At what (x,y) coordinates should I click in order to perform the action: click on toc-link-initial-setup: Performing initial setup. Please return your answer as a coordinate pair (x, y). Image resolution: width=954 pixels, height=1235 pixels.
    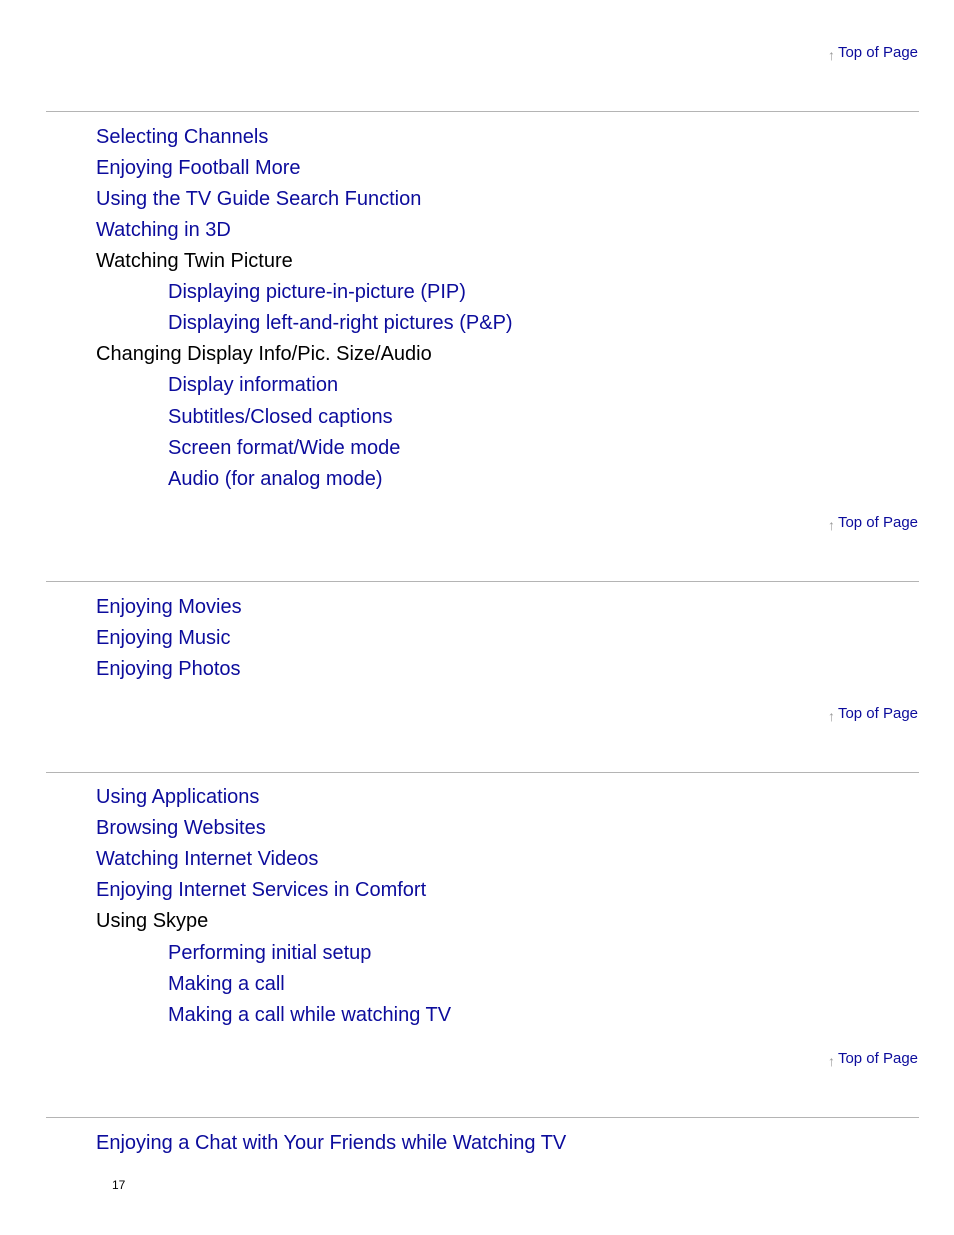
    Looking at the image, I should click on (269, 953).